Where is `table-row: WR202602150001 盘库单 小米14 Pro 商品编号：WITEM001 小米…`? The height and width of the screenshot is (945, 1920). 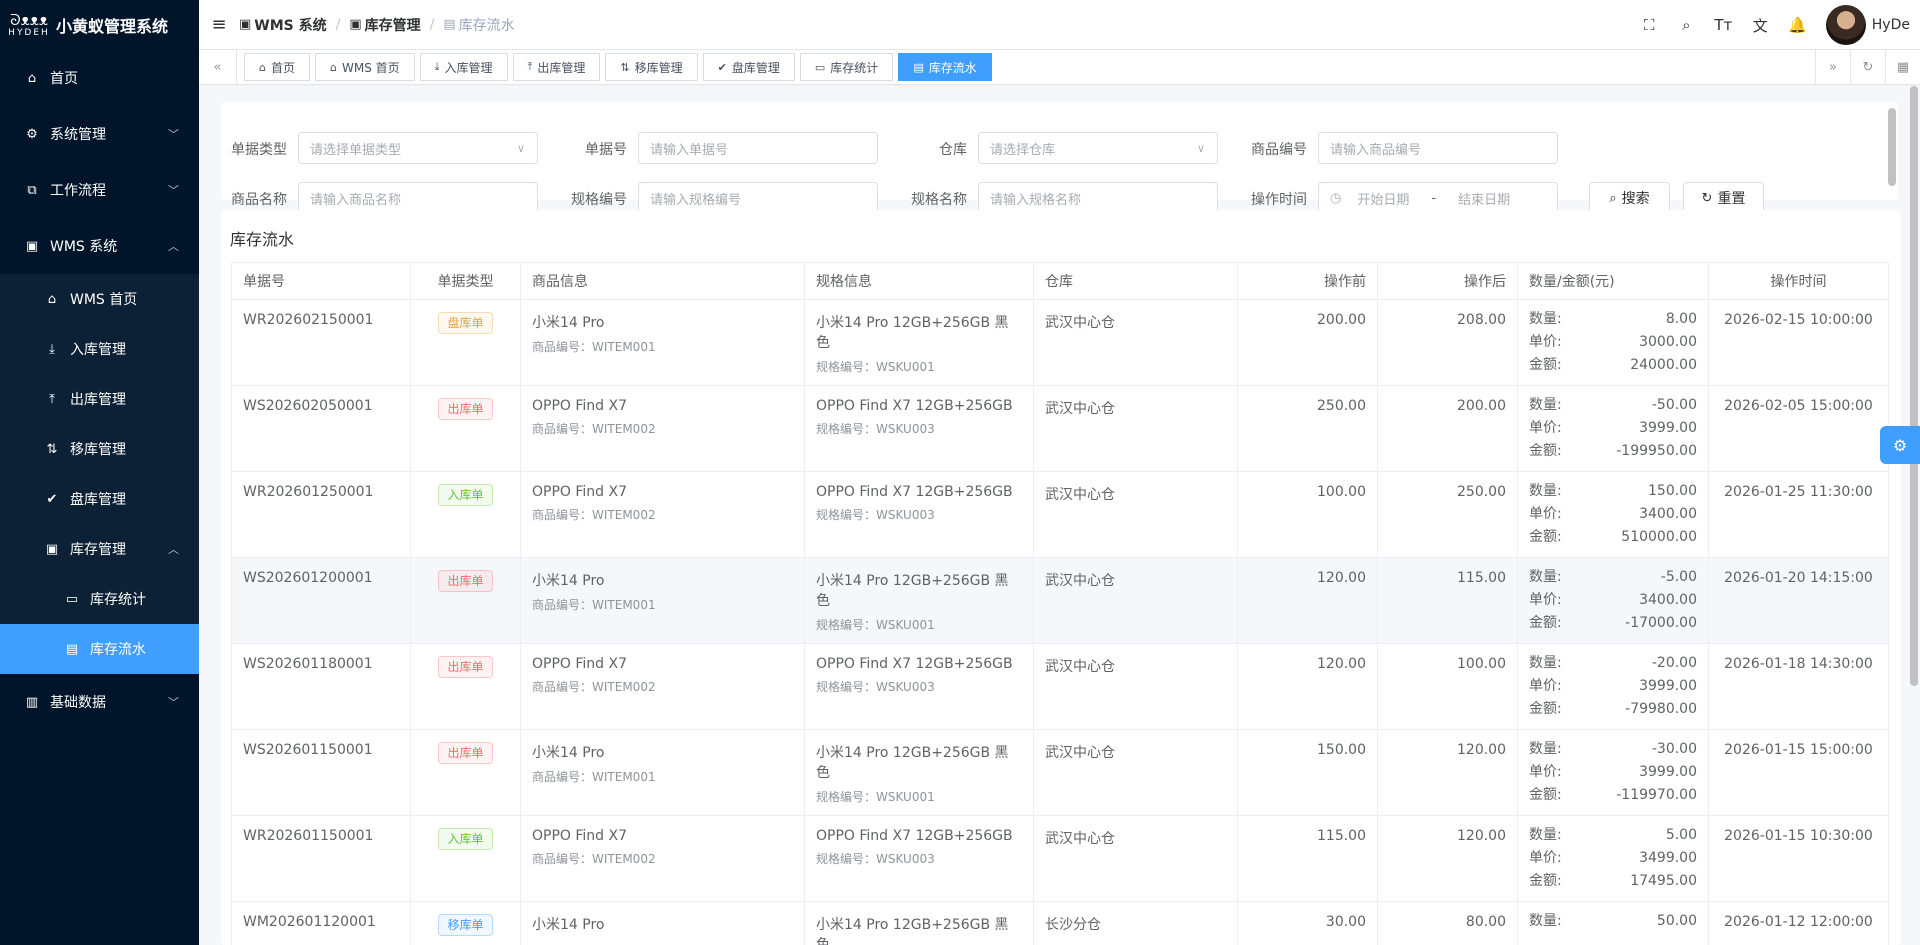
table-row: WR202602150001 盘库单 小米14 Pro 商品编号：WITEM001 小米… is located at coordinates (1060, 342).